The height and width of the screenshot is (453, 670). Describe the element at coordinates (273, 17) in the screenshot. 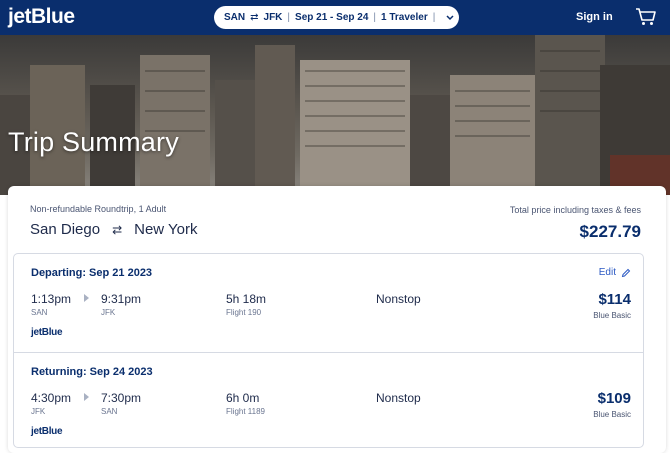

I see `search-destination: JFK` at that location.